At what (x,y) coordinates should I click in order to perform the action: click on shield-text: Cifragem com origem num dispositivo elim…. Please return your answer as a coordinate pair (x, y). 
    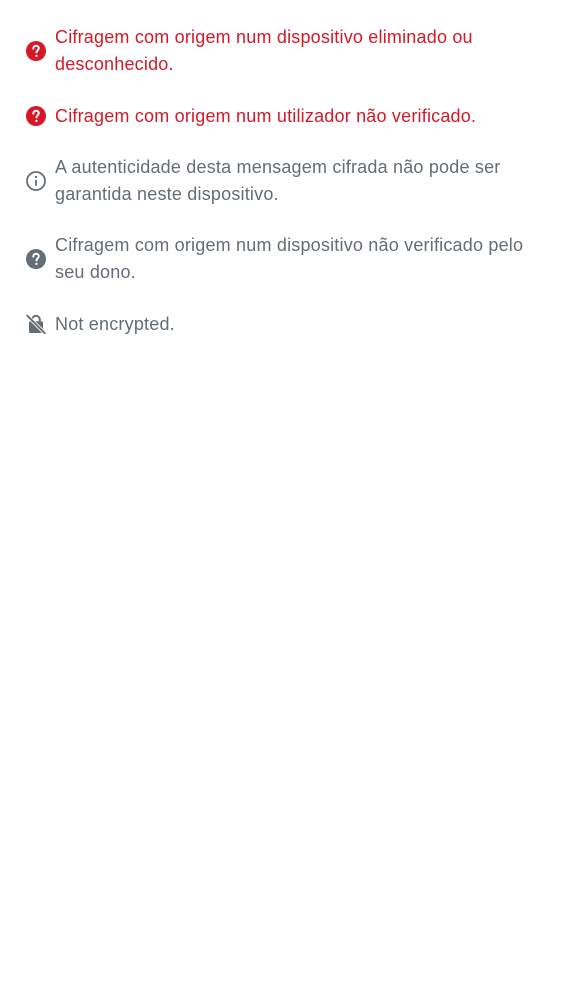
    Looking at the image, I should click on (264, 50).